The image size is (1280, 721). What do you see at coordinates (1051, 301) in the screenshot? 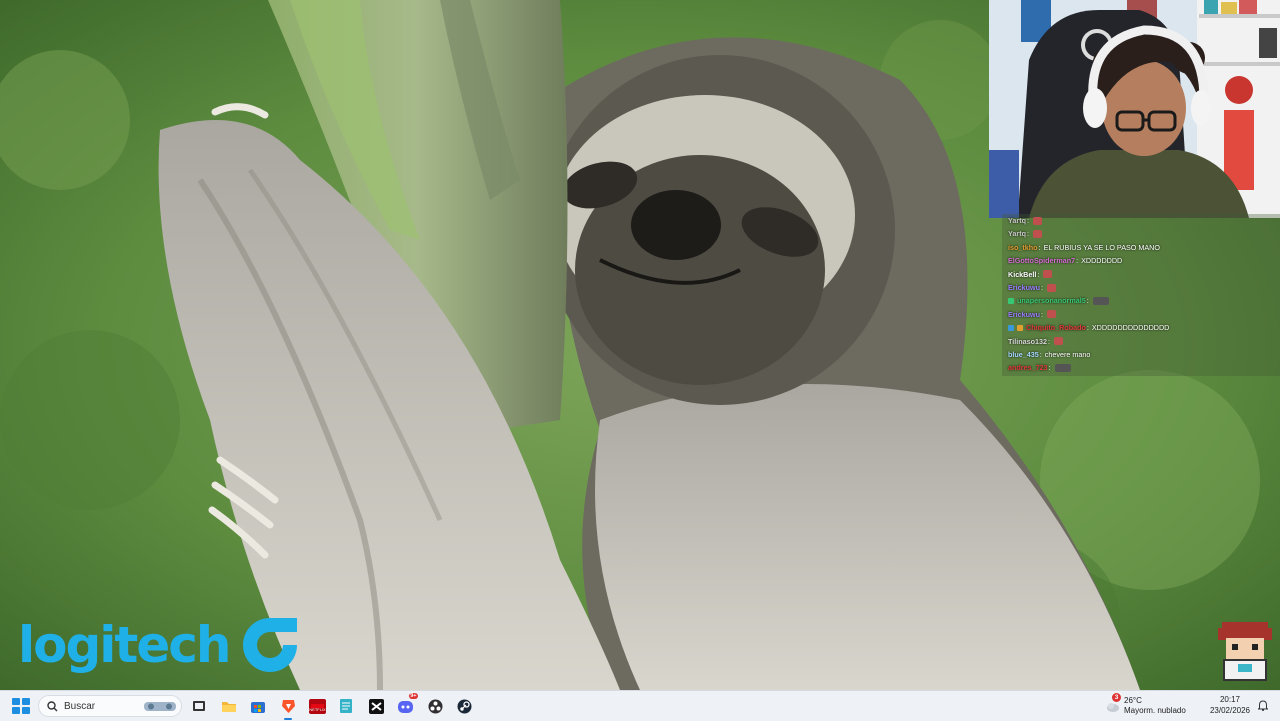
I see `chat-username: unapersonanormal5` at bounding box center [1051, 301].